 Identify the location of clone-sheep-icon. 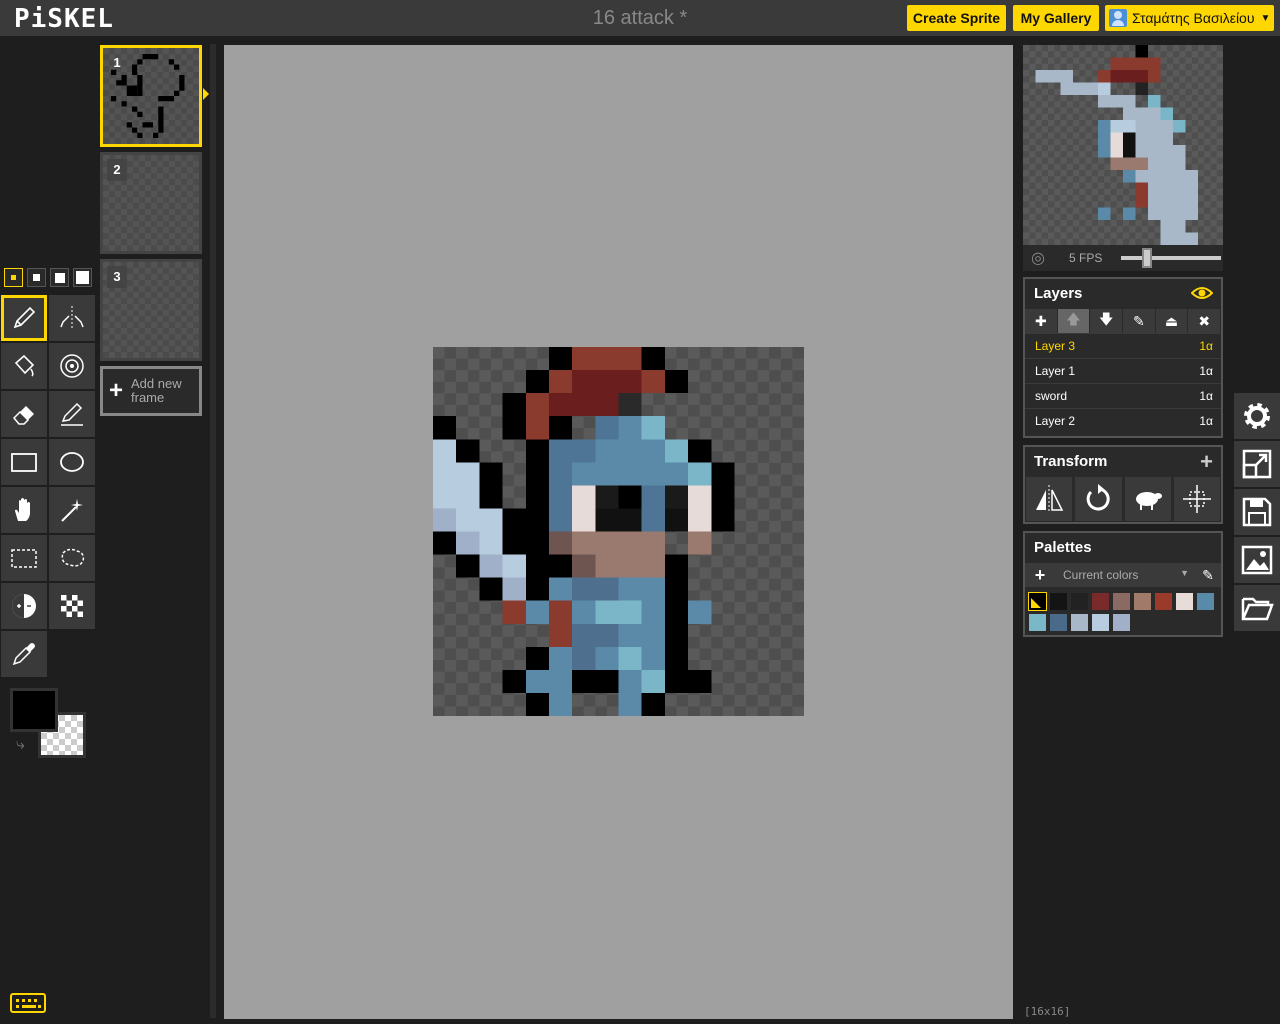
(1148, 501).